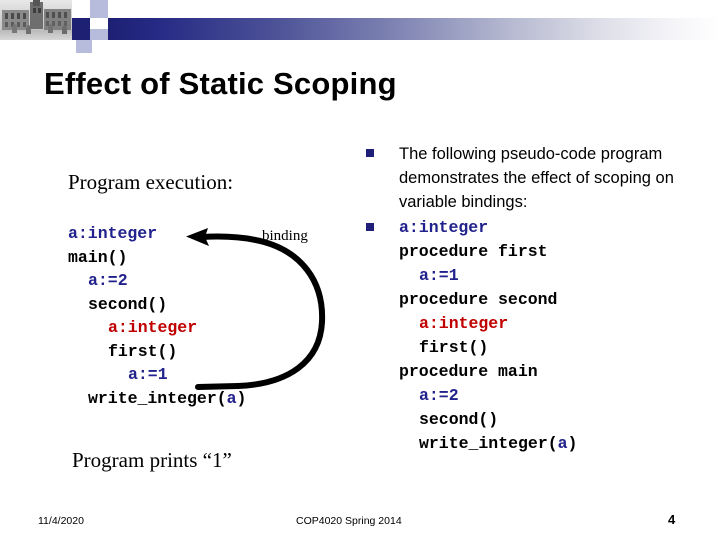 This screenshot has height=540, width=720. What do you see at coordinates (152, 460) in the screenshot?
I see `program-output-note: Program prints “1”` at bounding box center [152, 460].